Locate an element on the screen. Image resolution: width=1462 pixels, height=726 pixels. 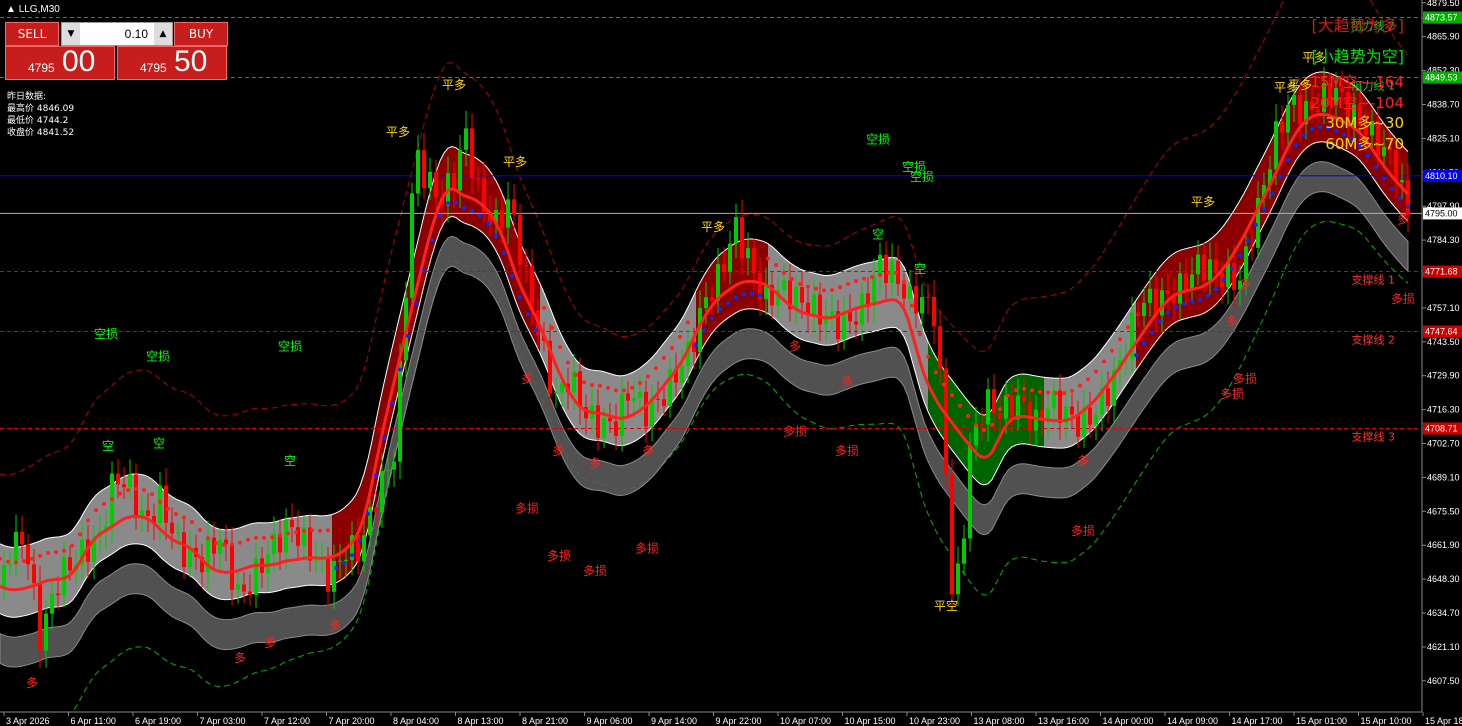
x-tick-label: 8 Apr 04:00 is located at coordinates (416, 721).